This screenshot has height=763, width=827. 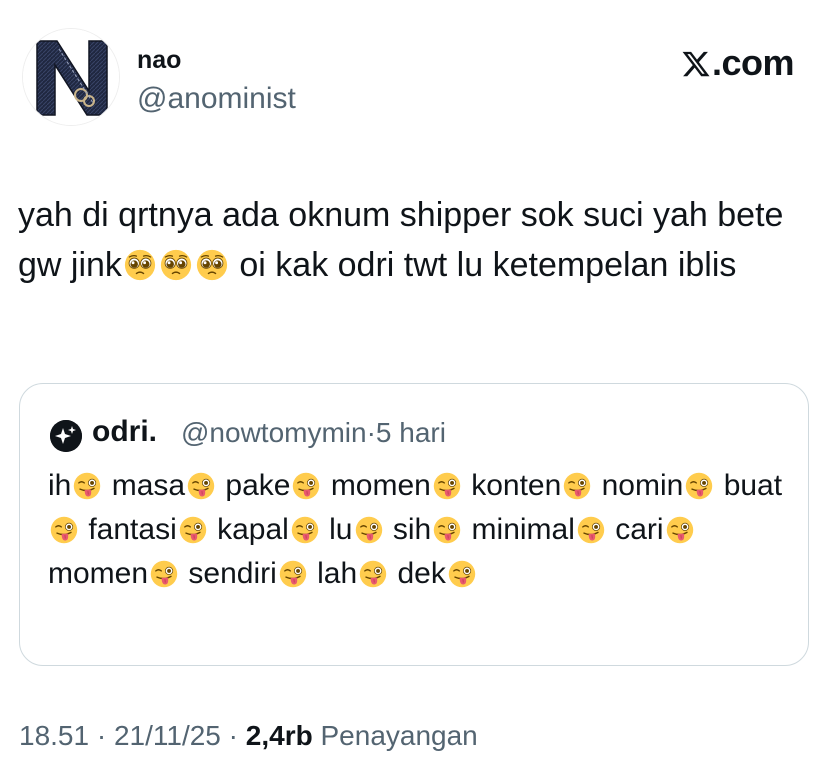 What do you see at coordinates (516, 485) in the screenshot?
I see `quote-word: konten` at bounding box center [516, 485].